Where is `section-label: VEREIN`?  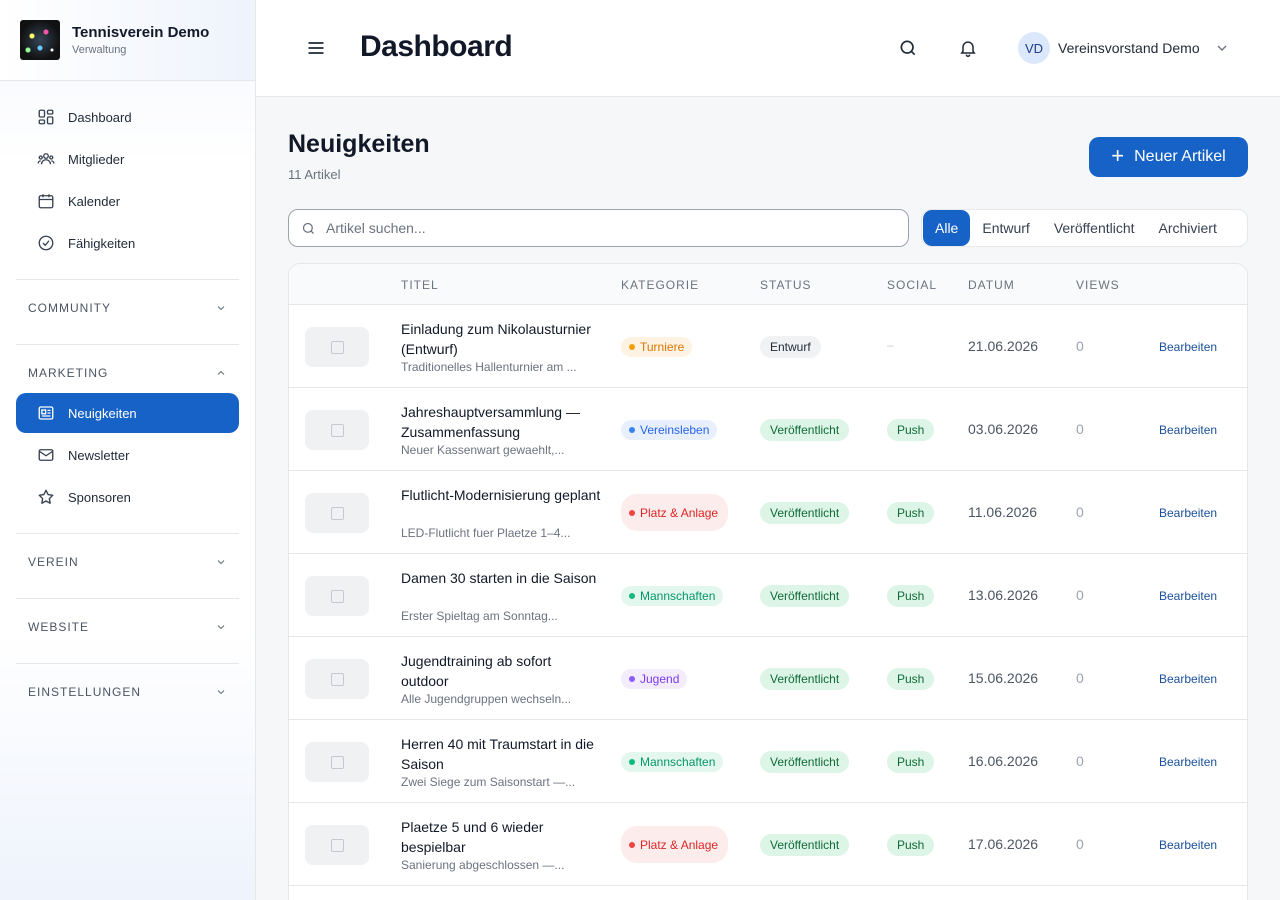 section-label: VEREIN is located at coordinates (53, 562).